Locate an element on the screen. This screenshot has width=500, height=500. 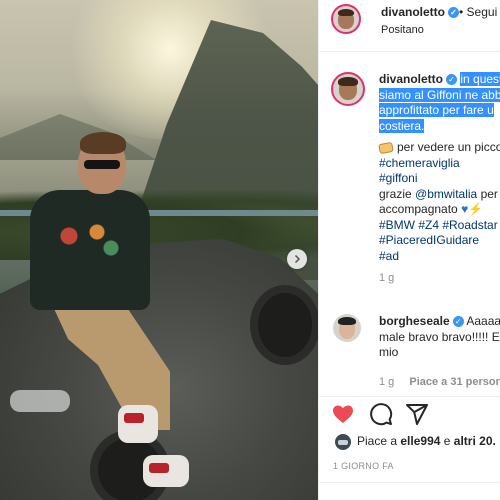
carousel-next-button is located at coordinates (297, 259).